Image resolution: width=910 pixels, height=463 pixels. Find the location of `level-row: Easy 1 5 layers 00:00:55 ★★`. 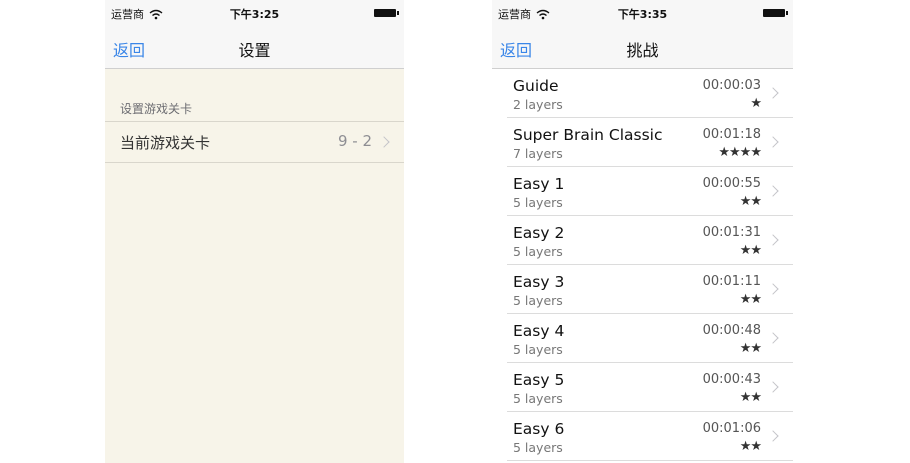

level-row: Easy 1 5 layers 00:00:55 ★★ is located at coordinates (650, 191).